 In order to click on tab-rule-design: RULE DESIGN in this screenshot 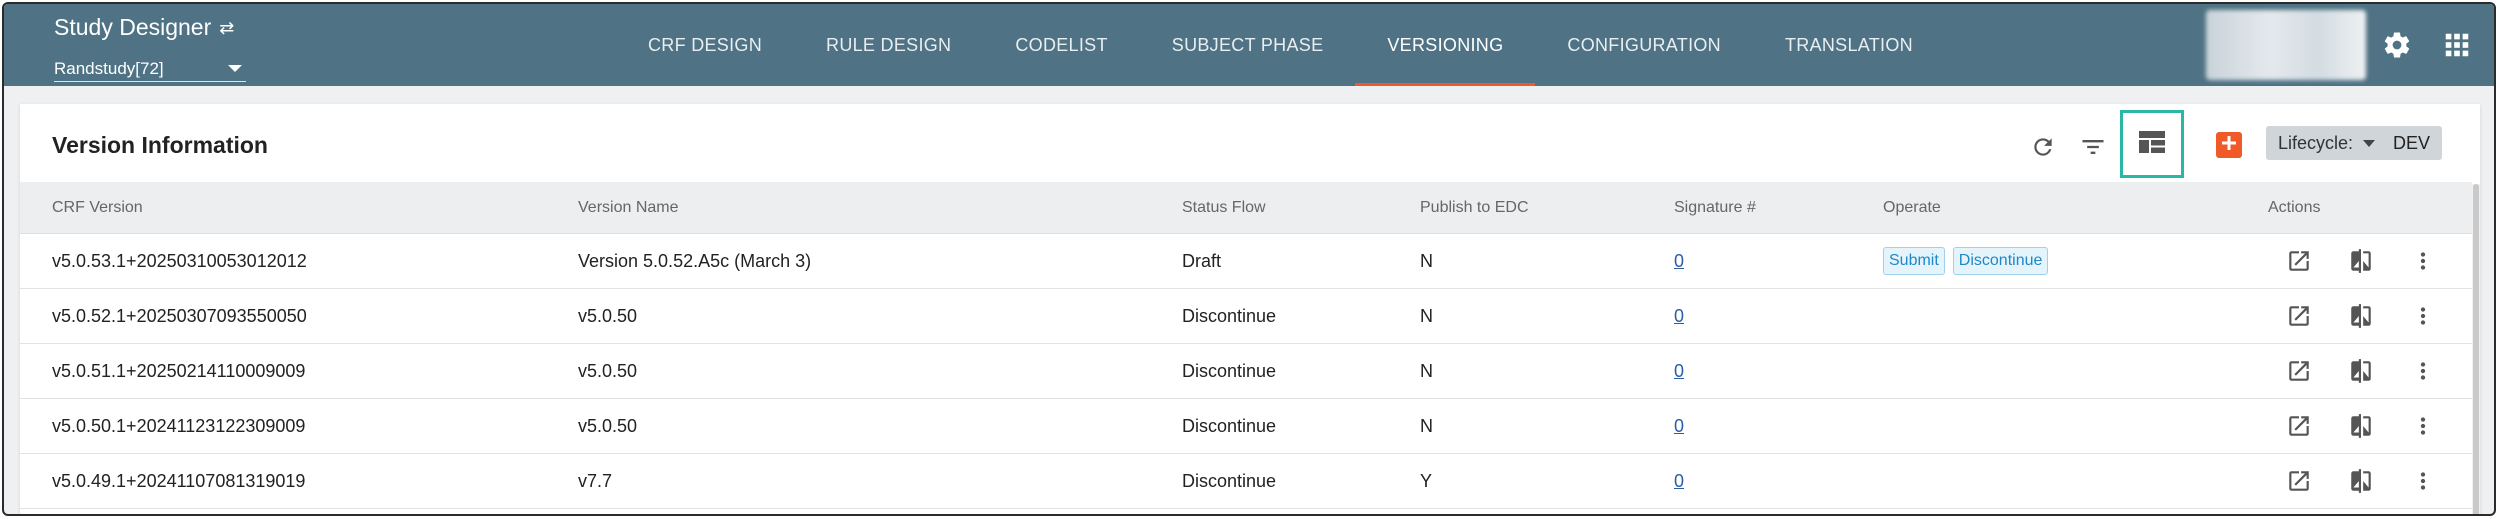, I will do `click(888, 45)`.